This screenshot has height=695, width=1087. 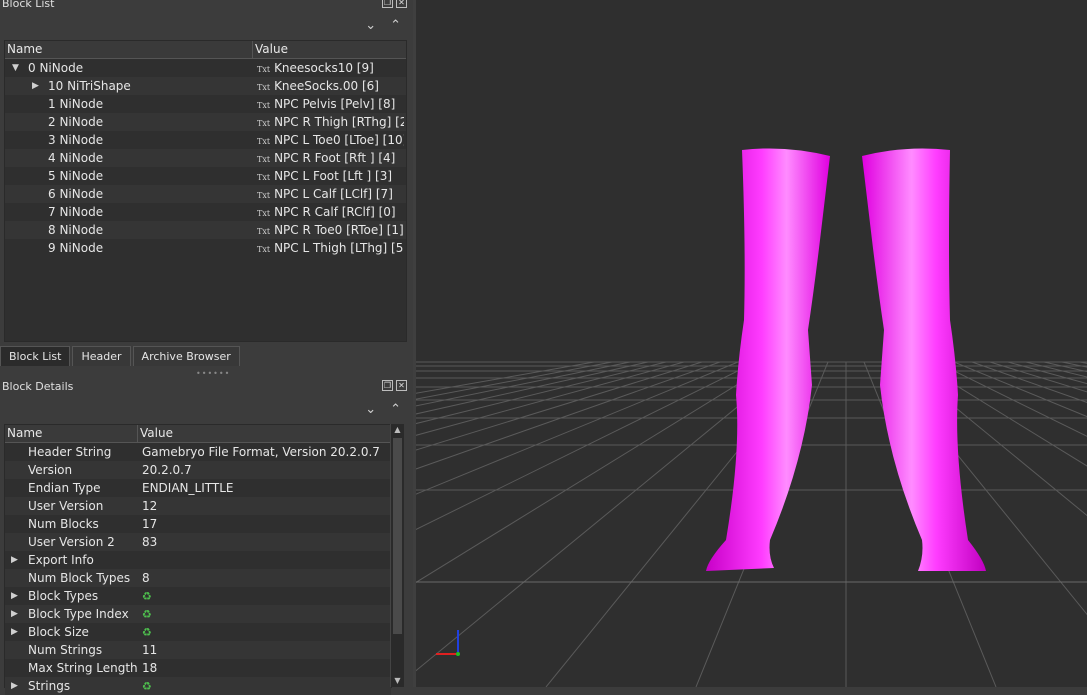 I want to click on detail-row: Max String Length 18, so click(x=198, y=668).